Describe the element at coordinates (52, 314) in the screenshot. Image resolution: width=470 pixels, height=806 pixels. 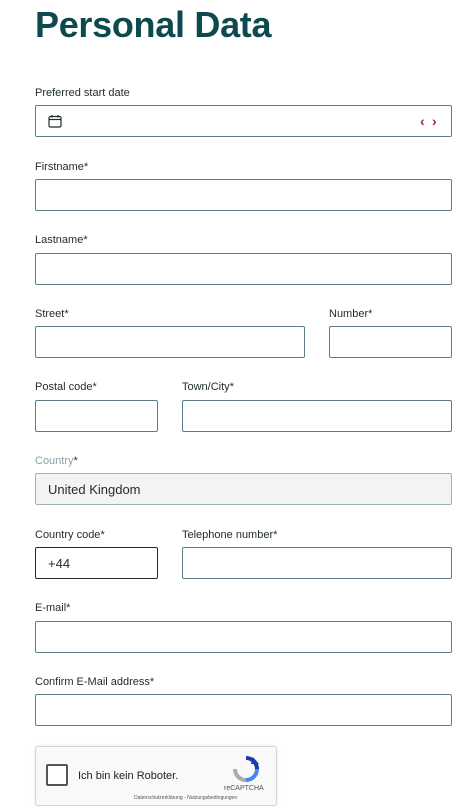
I see `street-label: Street*` at that location.